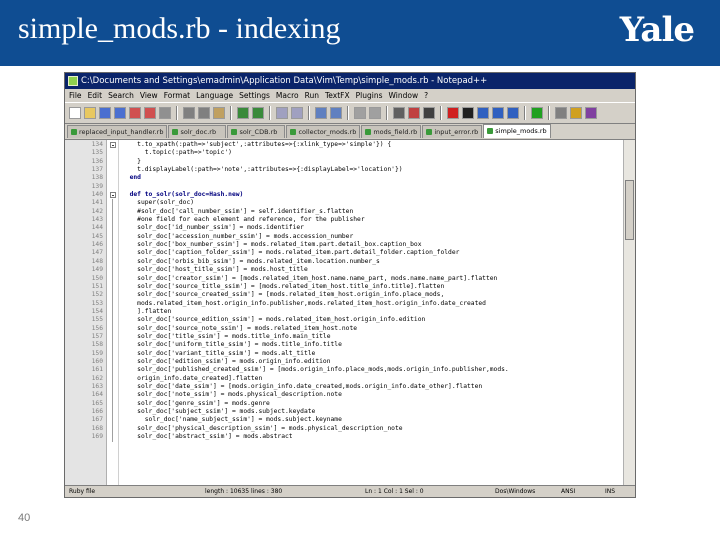 The image size is (720, 540). What do you see at coordinates (360, 113) in the screenshot?
I see `sync-v-icon` at bounding box center [360, 113].